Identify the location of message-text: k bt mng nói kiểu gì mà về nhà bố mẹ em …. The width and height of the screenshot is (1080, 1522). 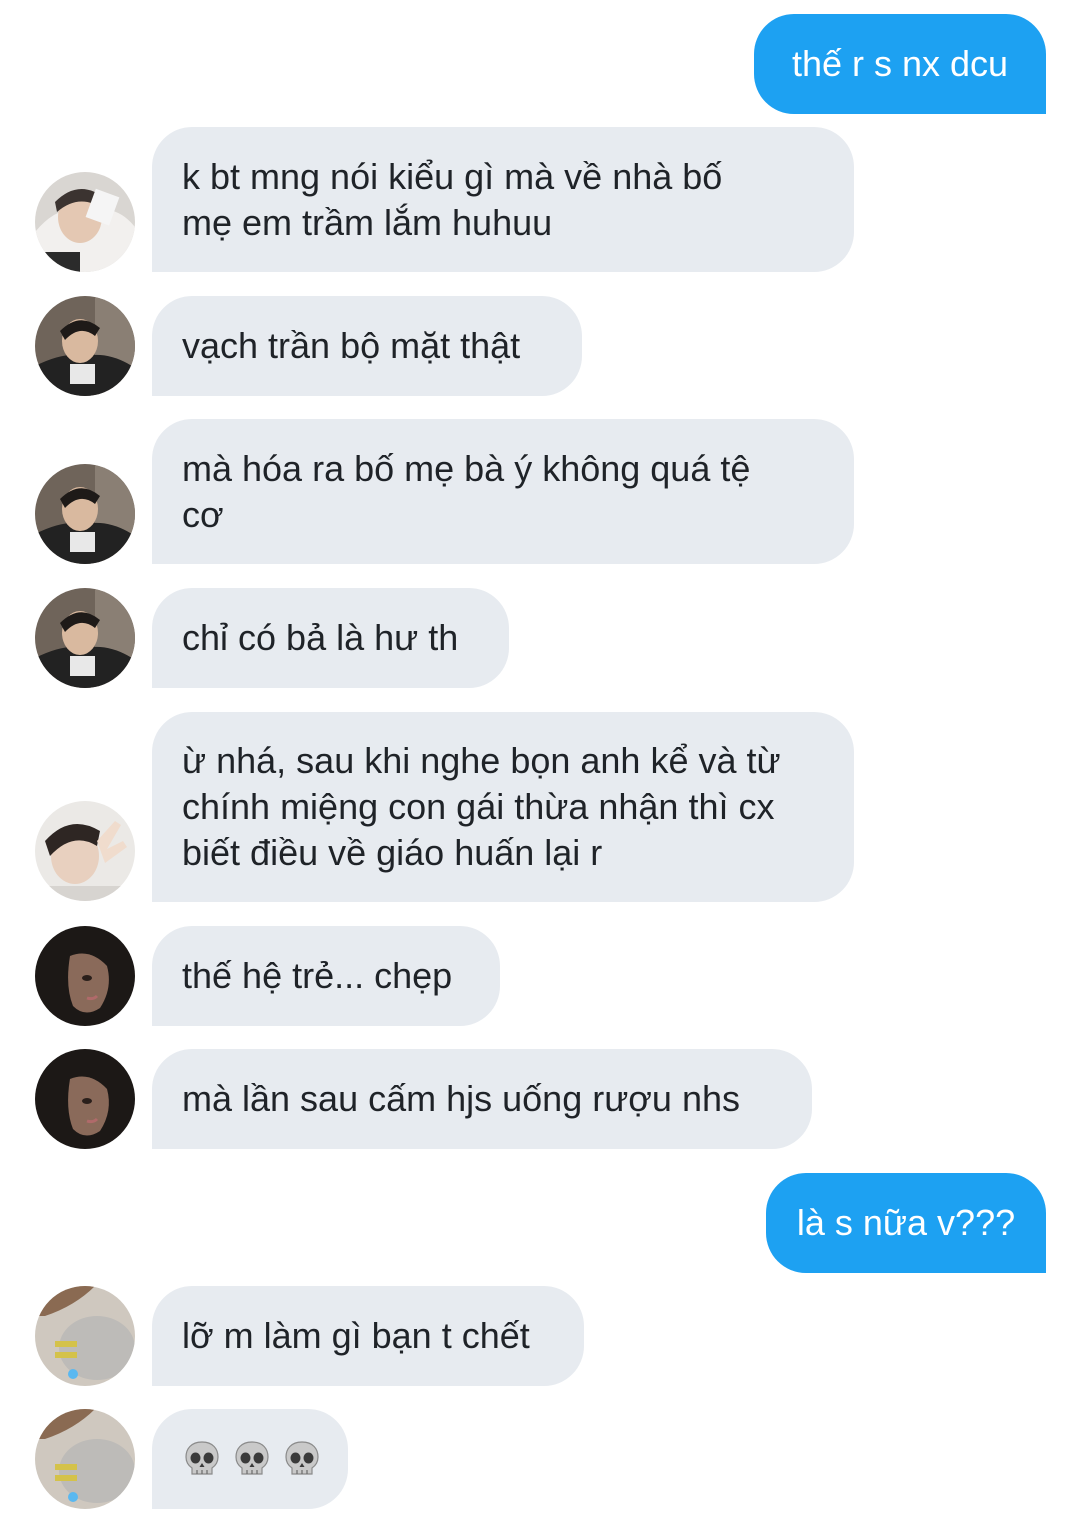
(452, 199).